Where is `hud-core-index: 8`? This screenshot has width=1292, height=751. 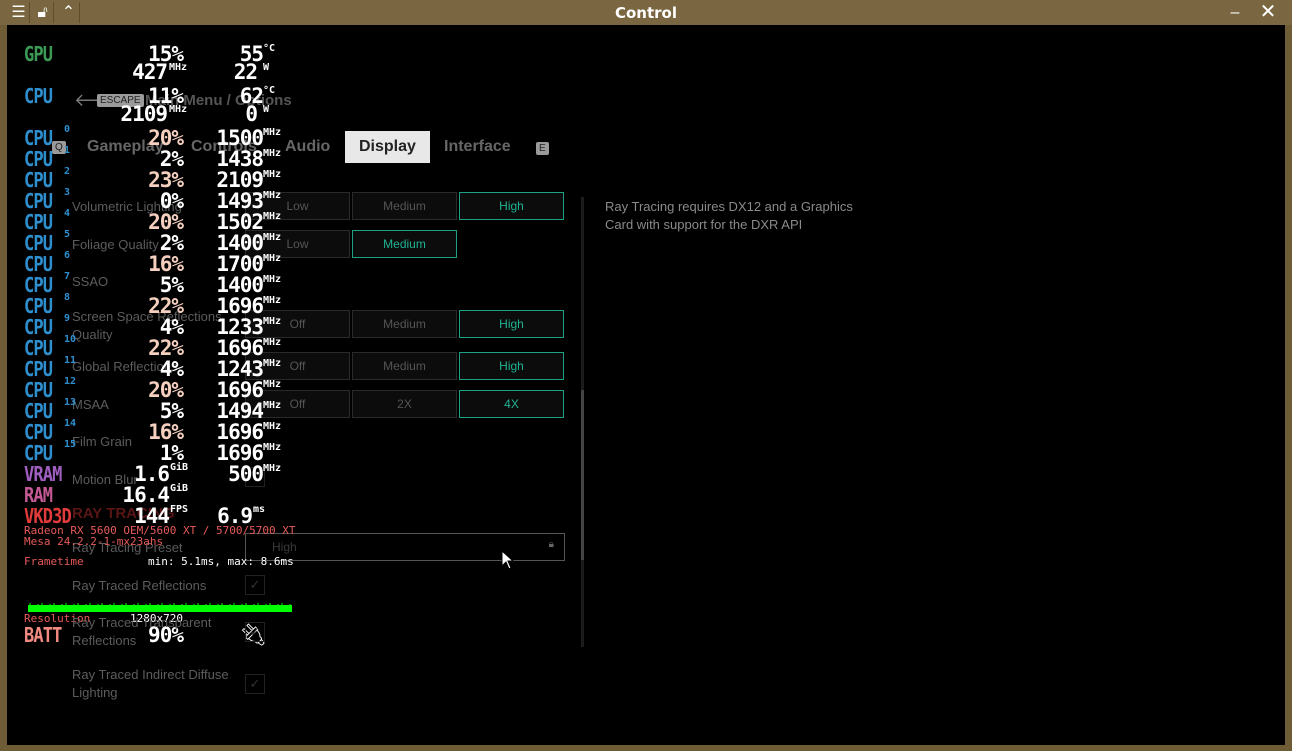 hud-core-index: 8 is located at coordinates (67, 297).